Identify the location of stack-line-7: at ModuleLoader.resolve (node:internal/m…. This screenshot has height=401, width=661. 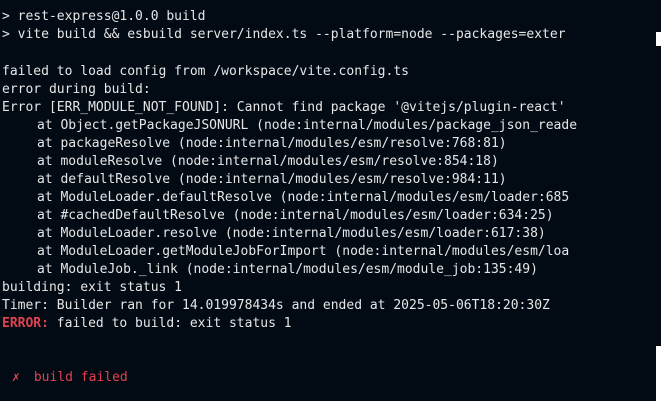
(291, 233).